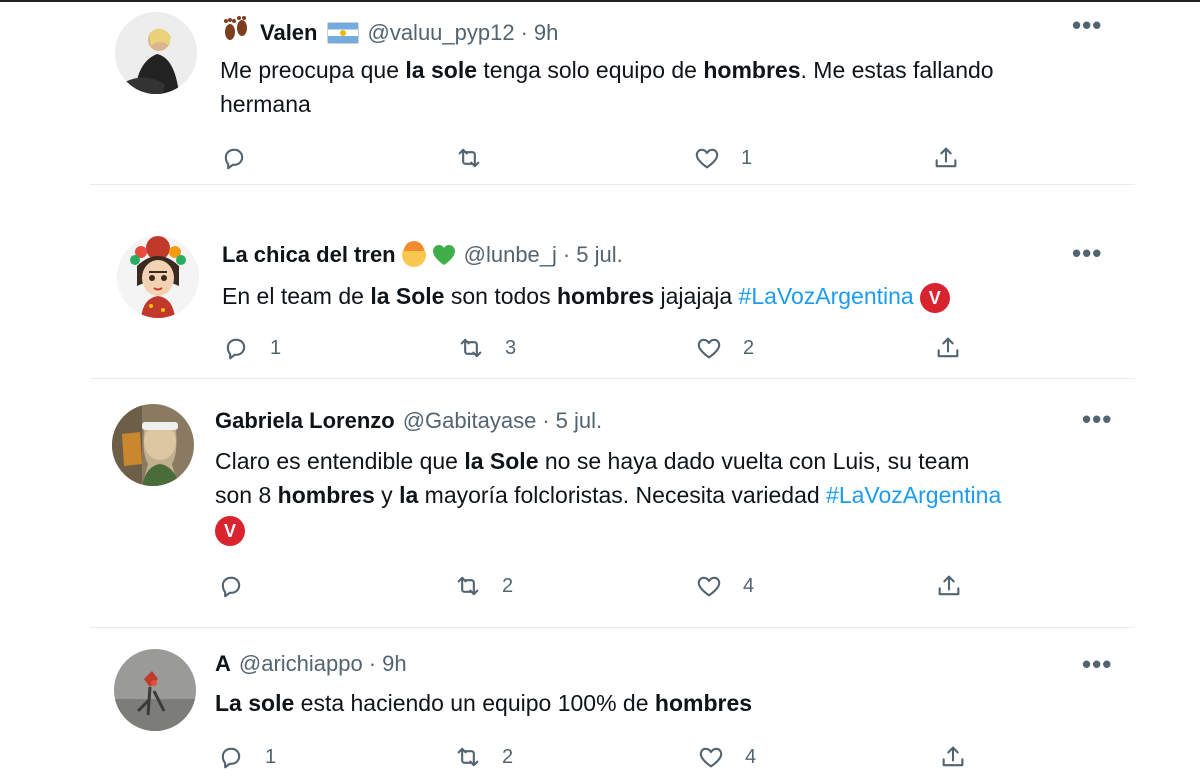 This screenshot has height=777, width=1200. I want to click on tweet-header: Gabriela Lorenzo @Gabitayase · 5 jul., so click(408, 421).